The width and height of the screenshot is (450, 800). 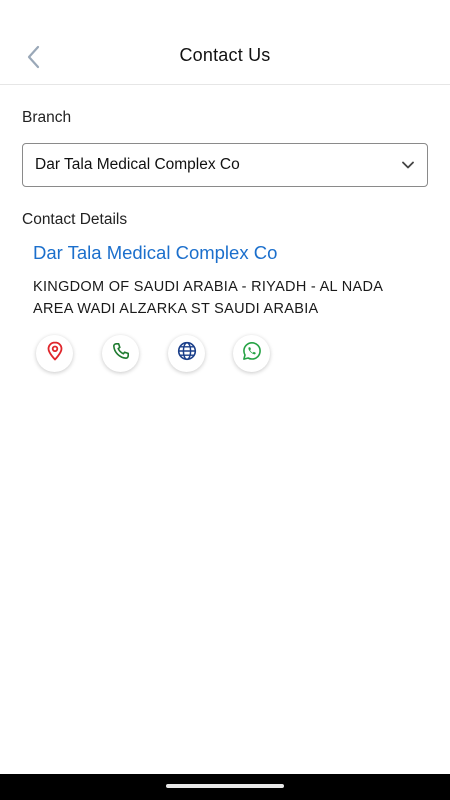 What do you see at coordinates (47, 117) in the screenshot?
I see `branch-label: Branch` at bounding box center [47, 117].